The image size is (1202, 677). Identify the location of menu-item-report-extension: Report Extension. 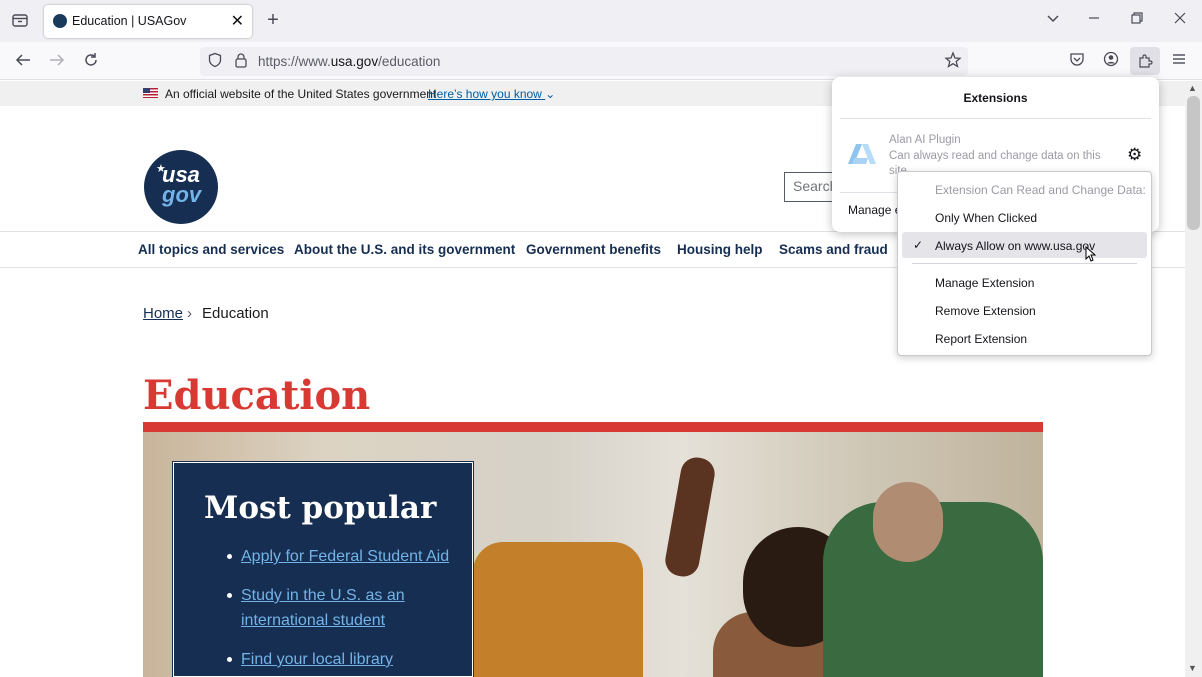
(981, 339).